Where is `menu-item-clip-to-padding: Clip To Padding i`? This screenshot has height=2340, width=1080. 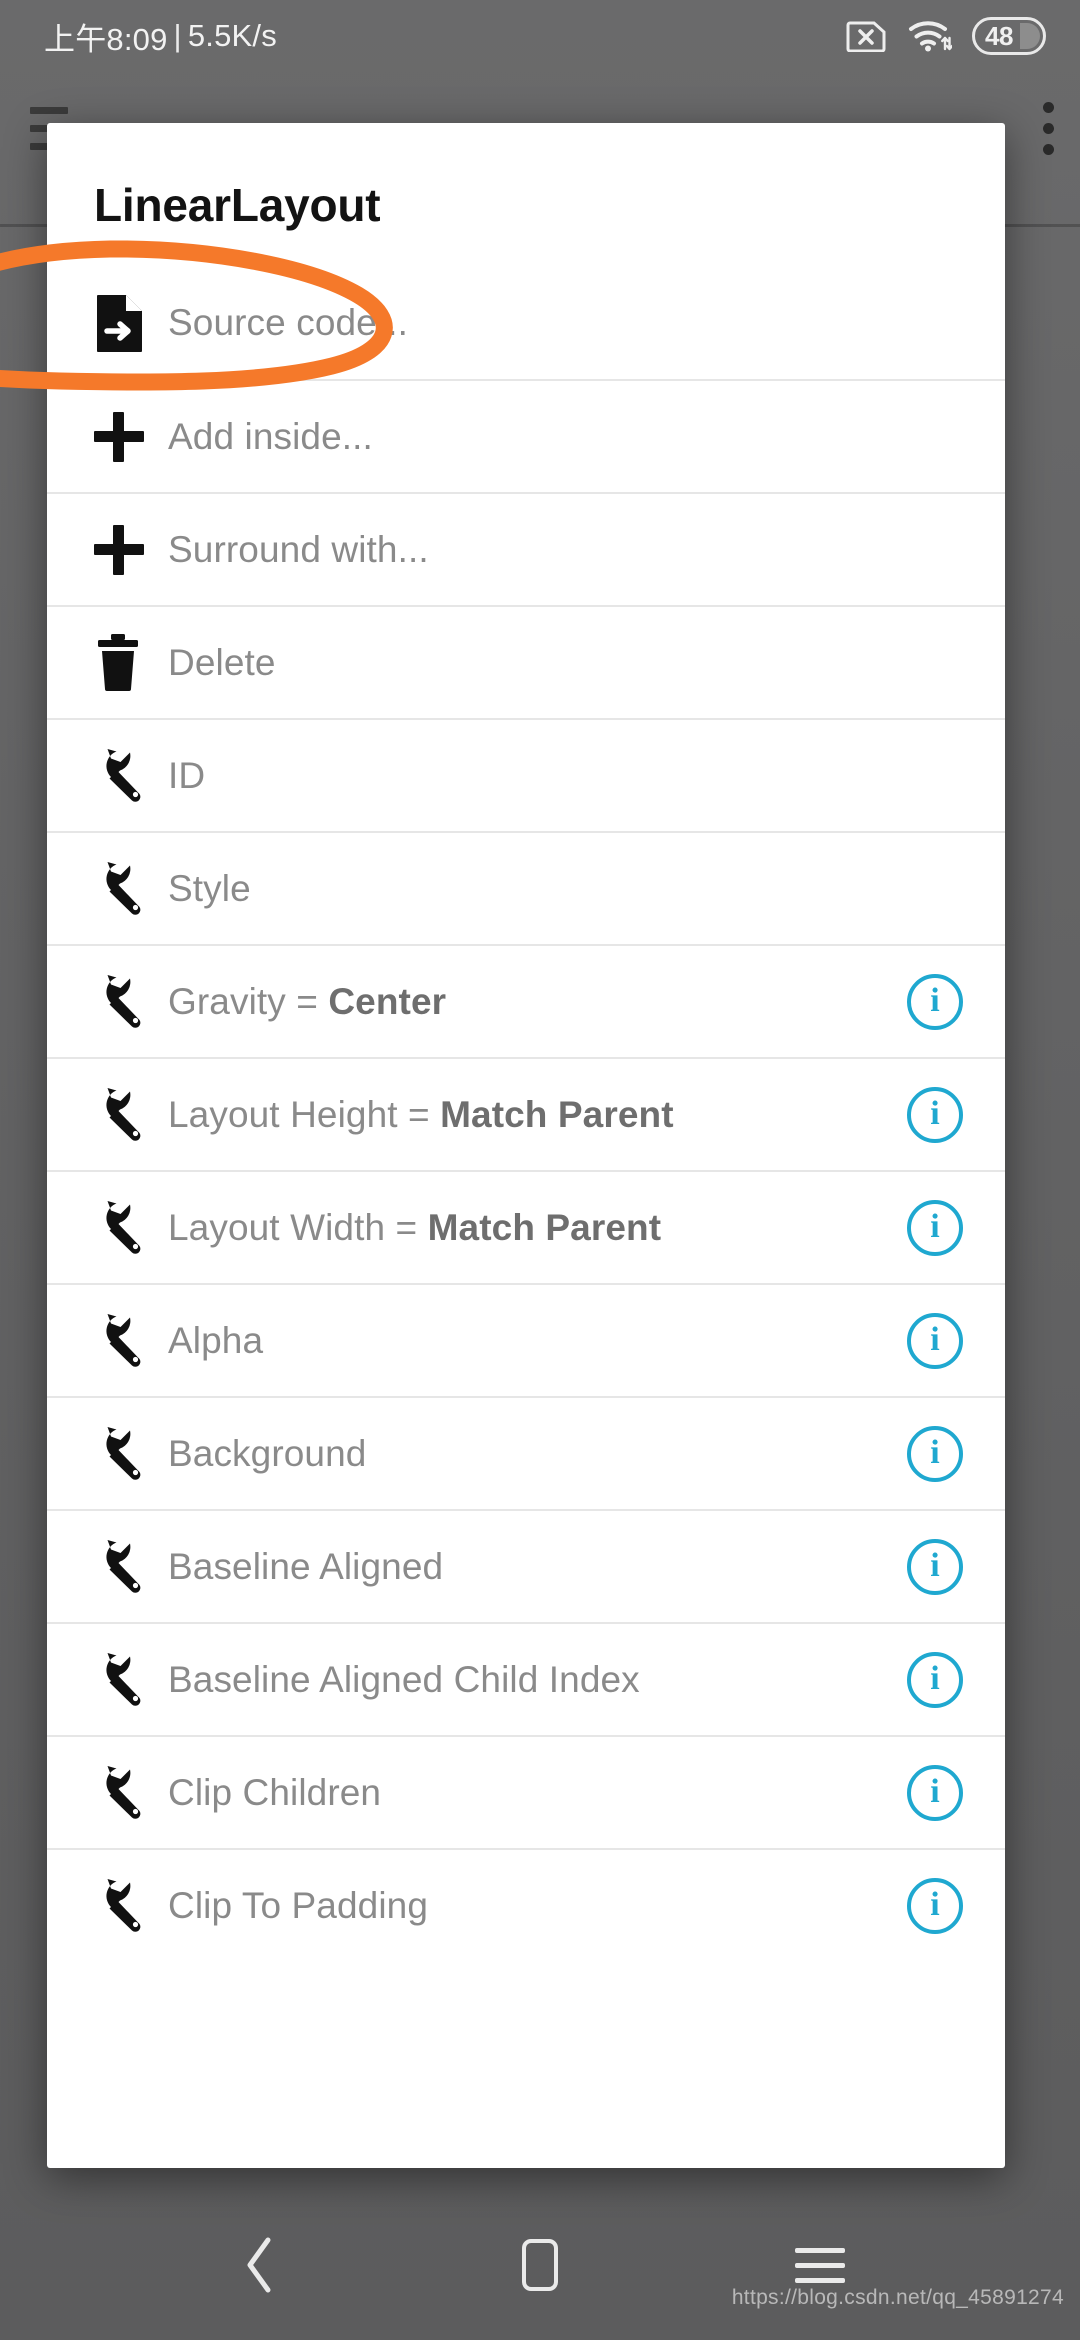 menu-item-clip-to-padding: Clip To Padding i is located at coordinates (526, 1904).